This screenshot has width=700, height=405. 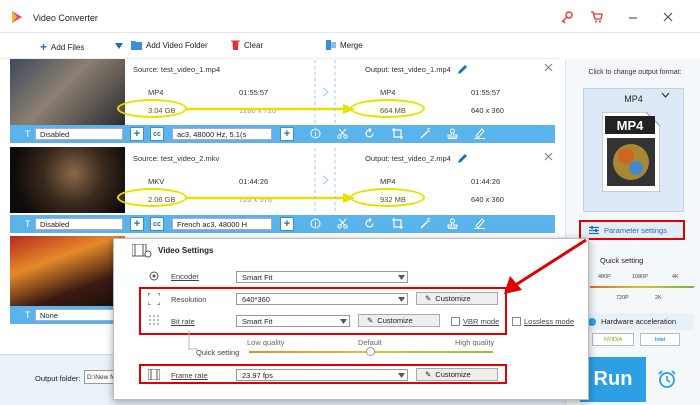 I want to click on parameter-settings-button: Parameter settings, so click(x=632, y=230).